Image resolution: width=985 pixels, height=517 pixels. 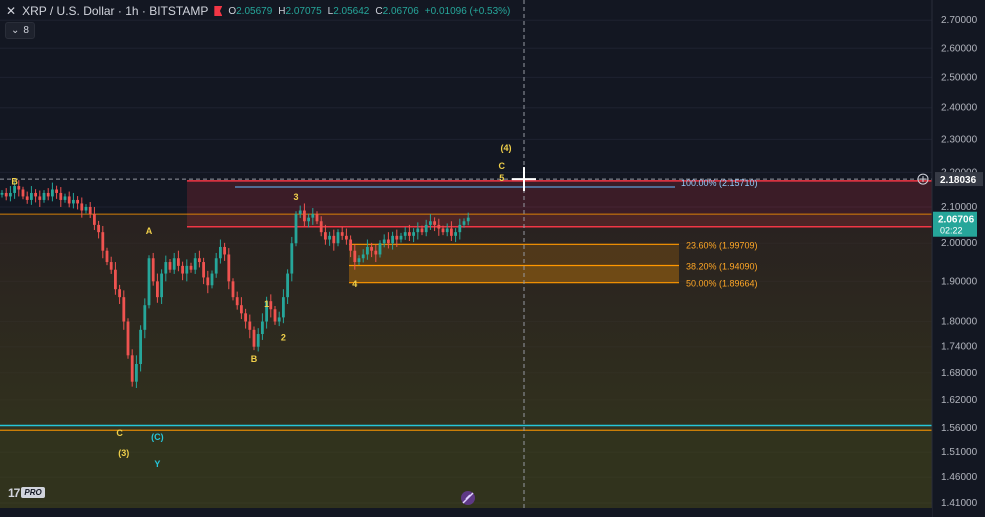 I want to click on fib-label: 23.60% (1.99709), so click(x=722, y=245).